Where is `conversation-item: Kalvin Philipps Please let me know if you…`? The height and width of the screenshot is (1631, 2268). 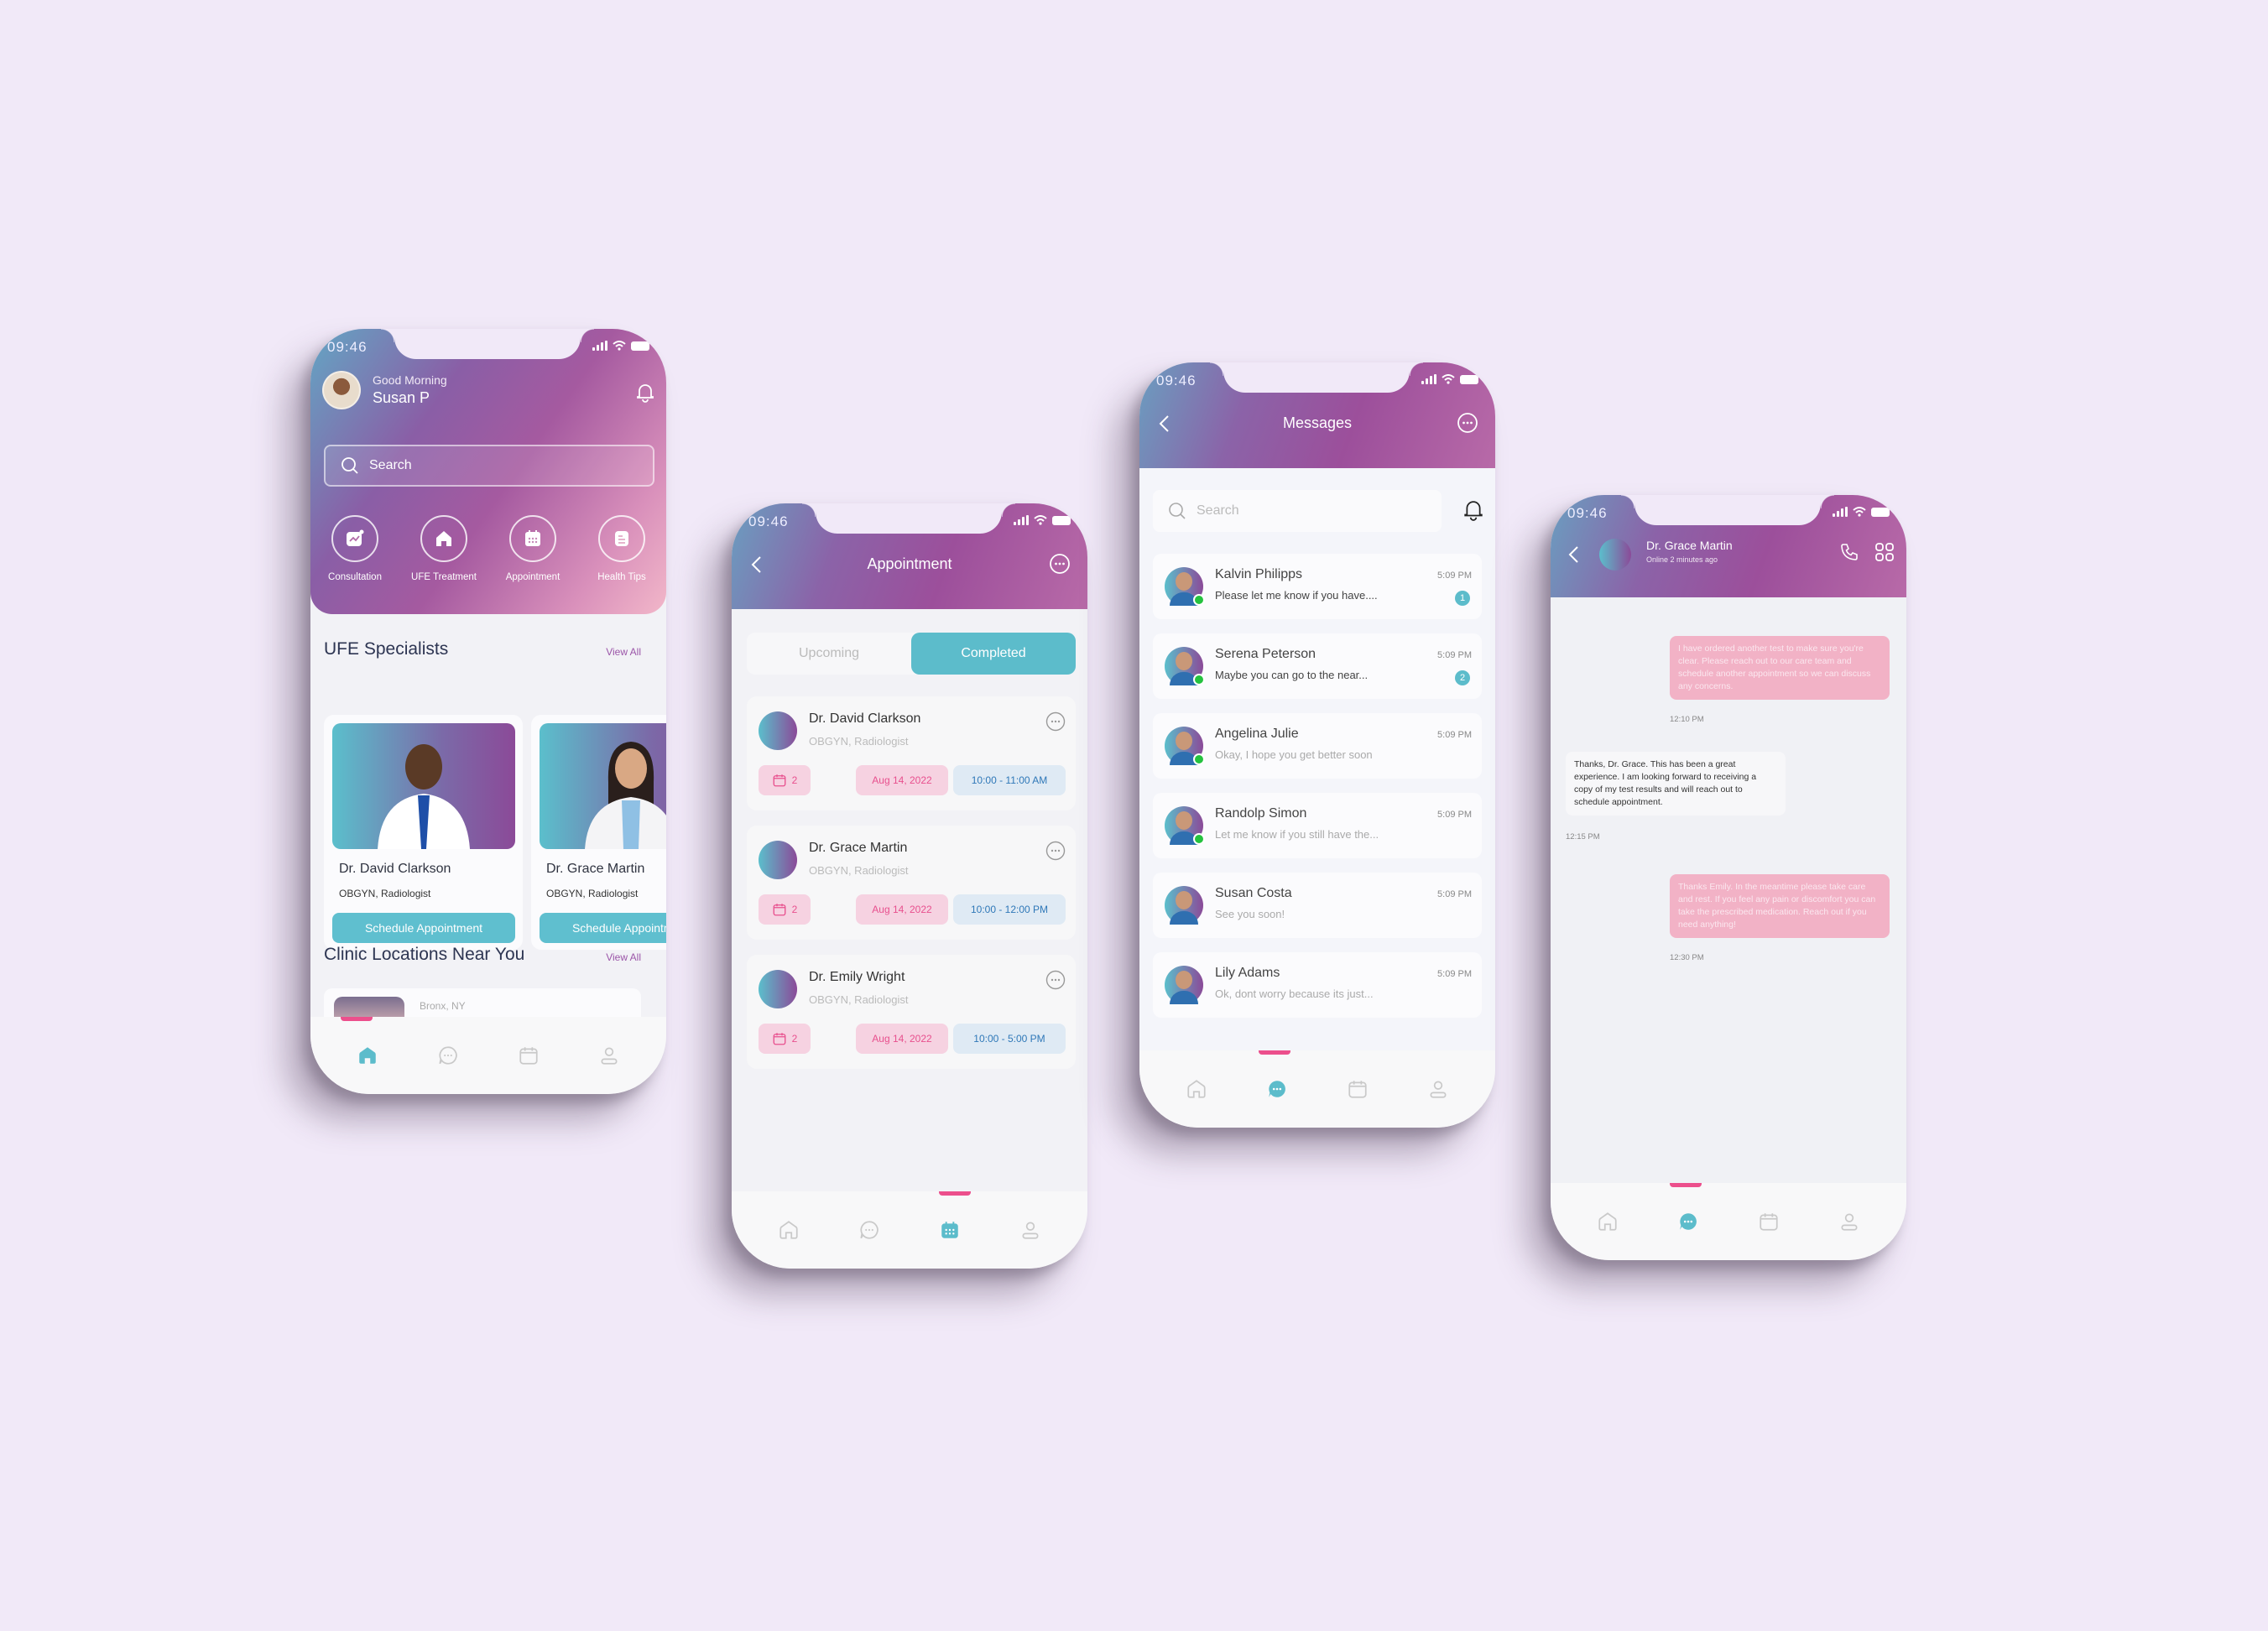
conversation-item: Kalvin Philipps Please let me know if you… is located at coordinates (1318, 586).